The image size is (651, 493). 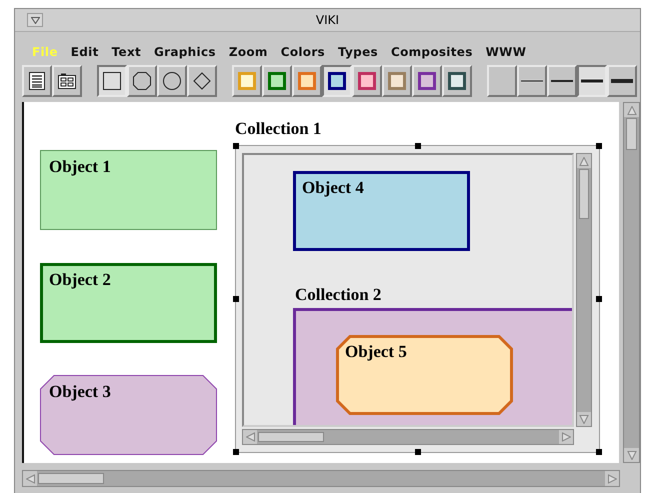 I want to click on menu-item: Edit, so click(x=84, y=52).